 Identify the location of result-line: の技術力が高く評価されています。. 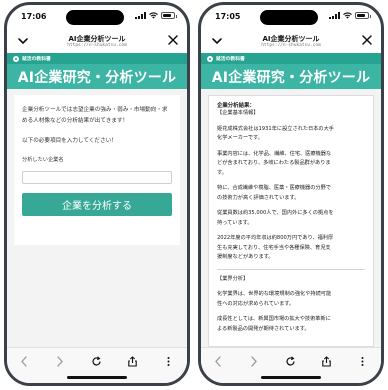
(258, 197).